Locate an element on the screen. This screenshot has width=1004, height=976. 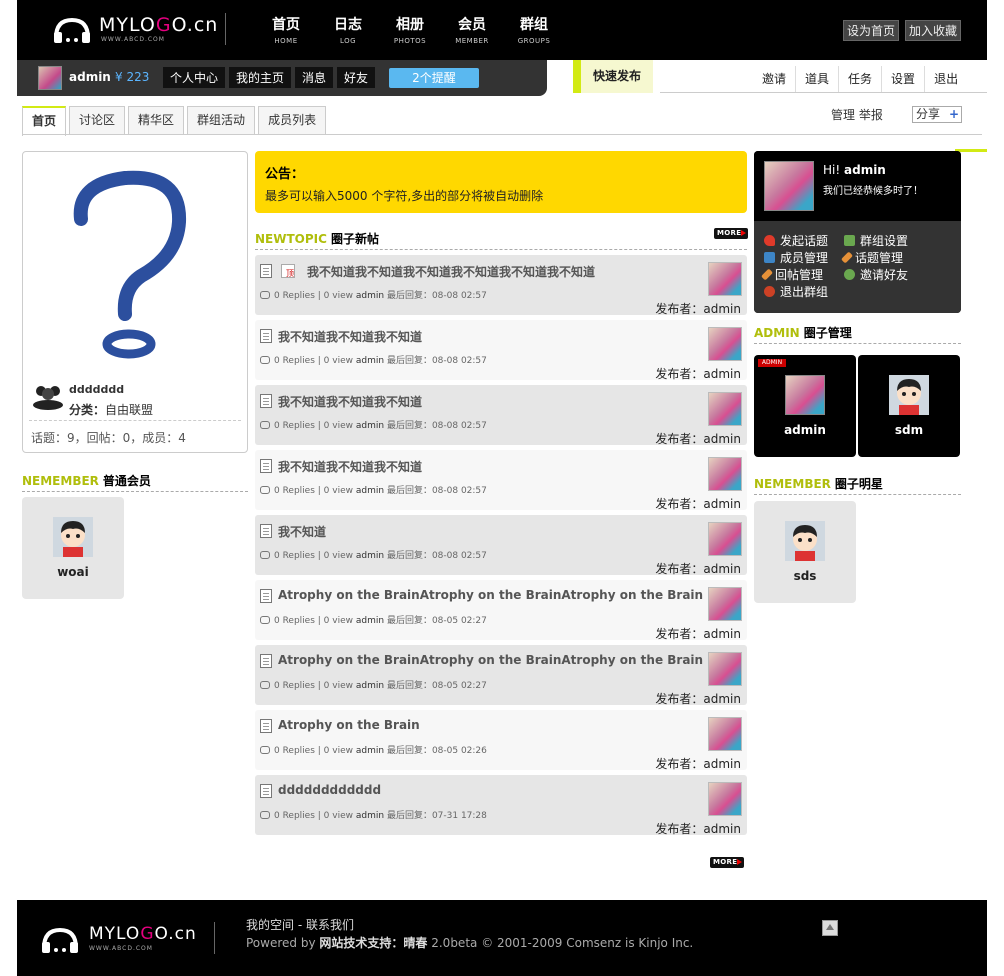
tab-tasks: 任务 is located at coordinates (860, 79).